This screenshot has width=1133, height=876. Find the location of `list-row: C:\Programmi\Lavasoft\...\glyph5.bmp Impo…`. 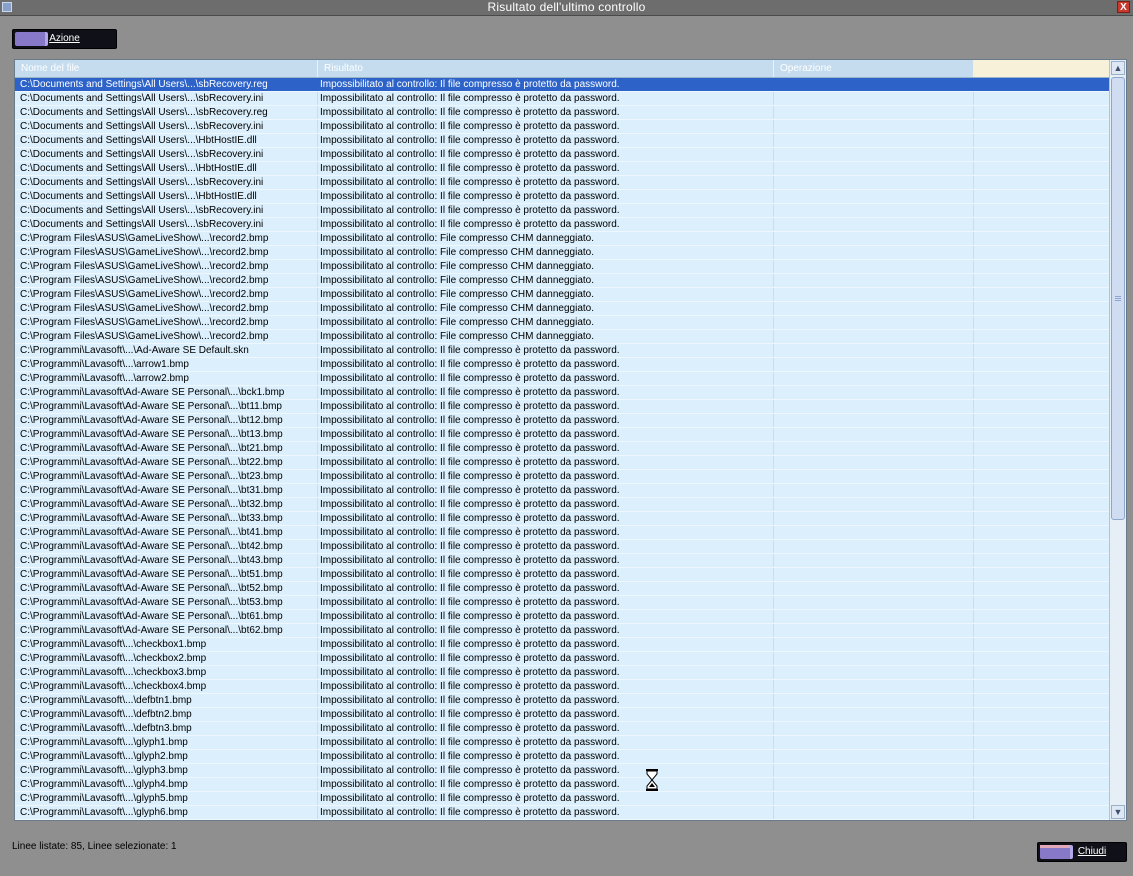

list-row: C:\Programmi\Lavasoft\...\glyph5.bmp Impo… is located at coordinates (562, 799).